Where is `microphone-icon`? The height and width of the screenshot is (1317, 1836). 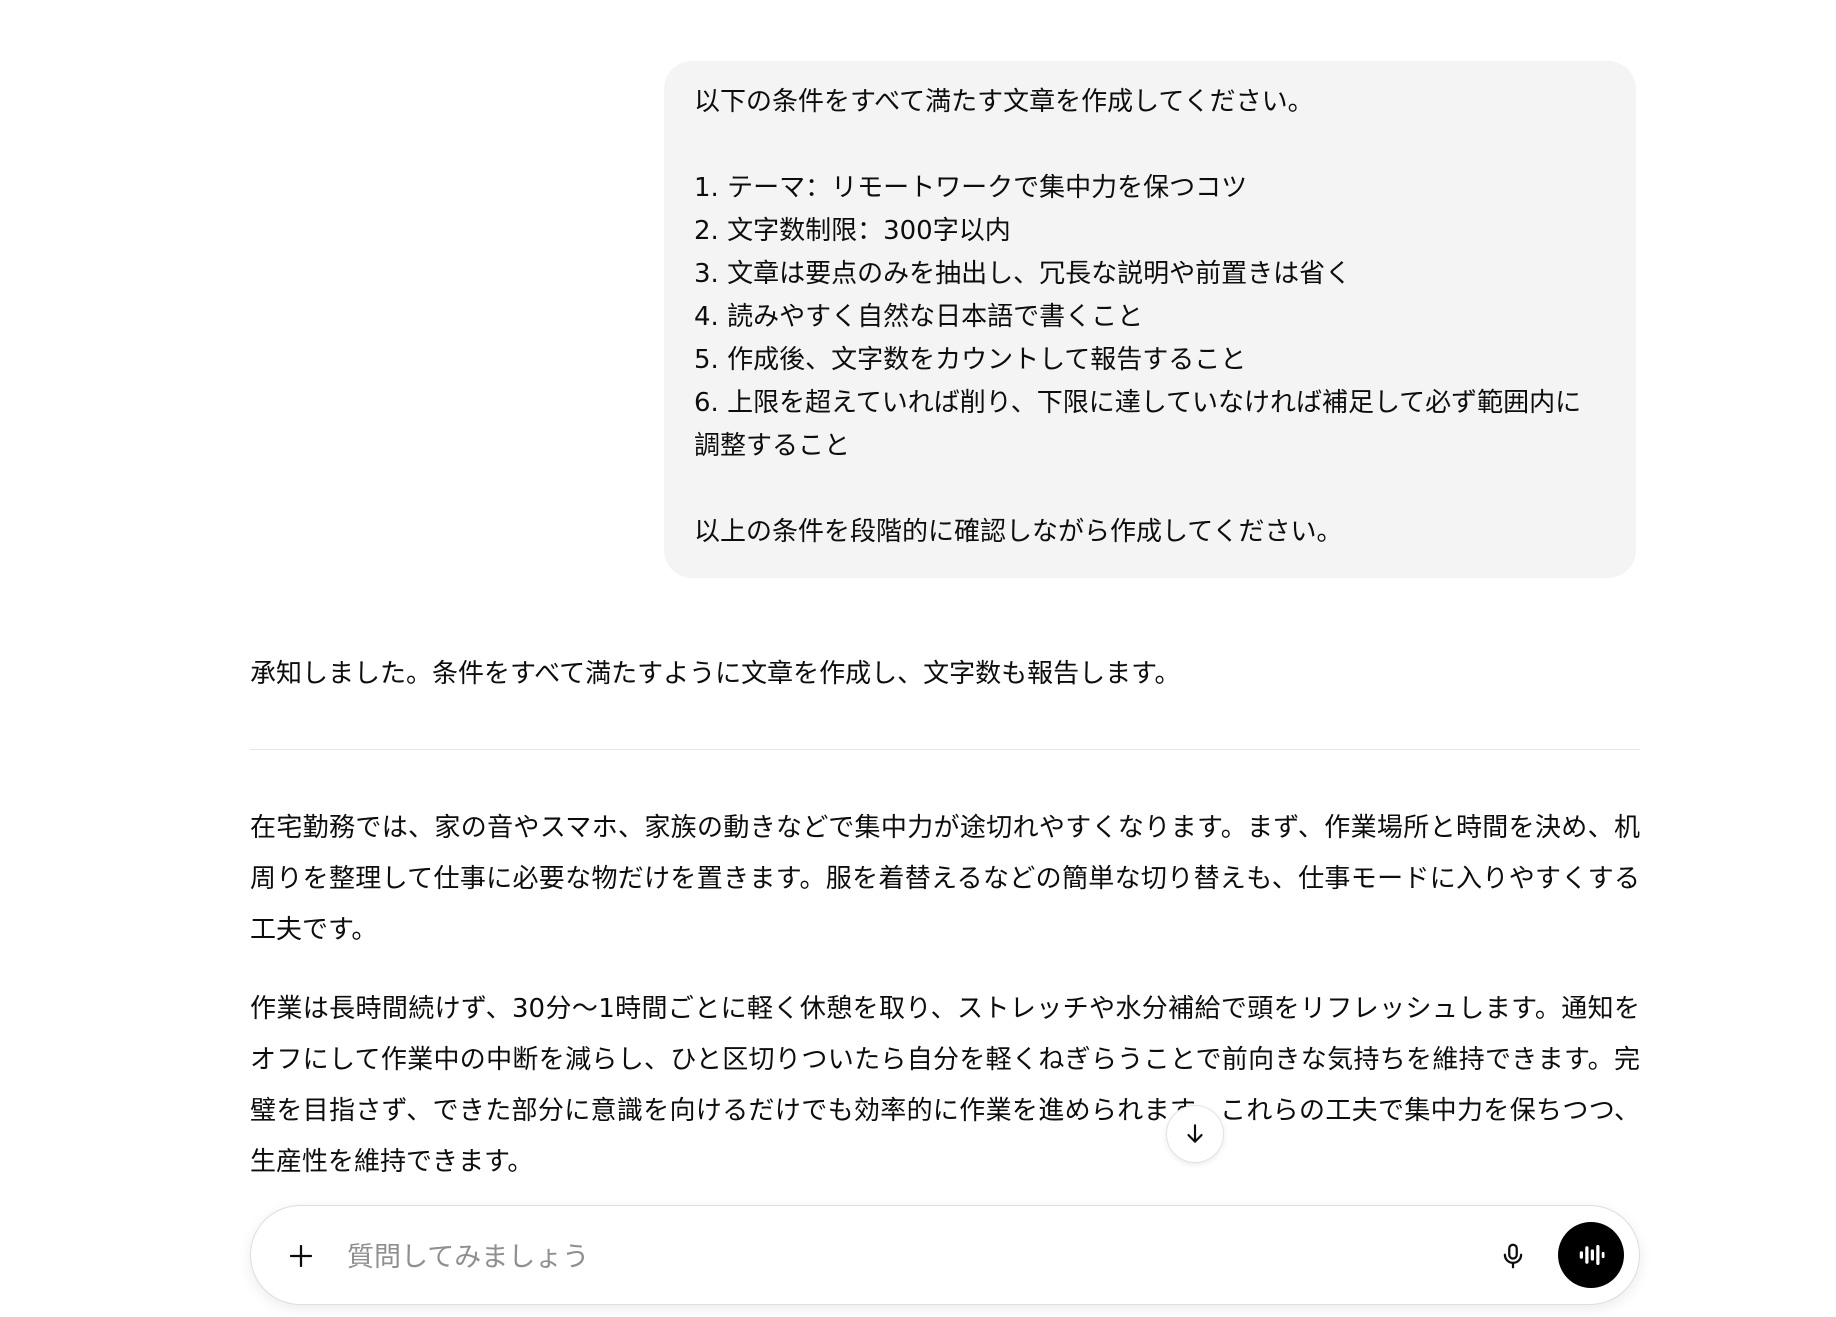 microphone-icon is located at coordinates (1513, 1256).